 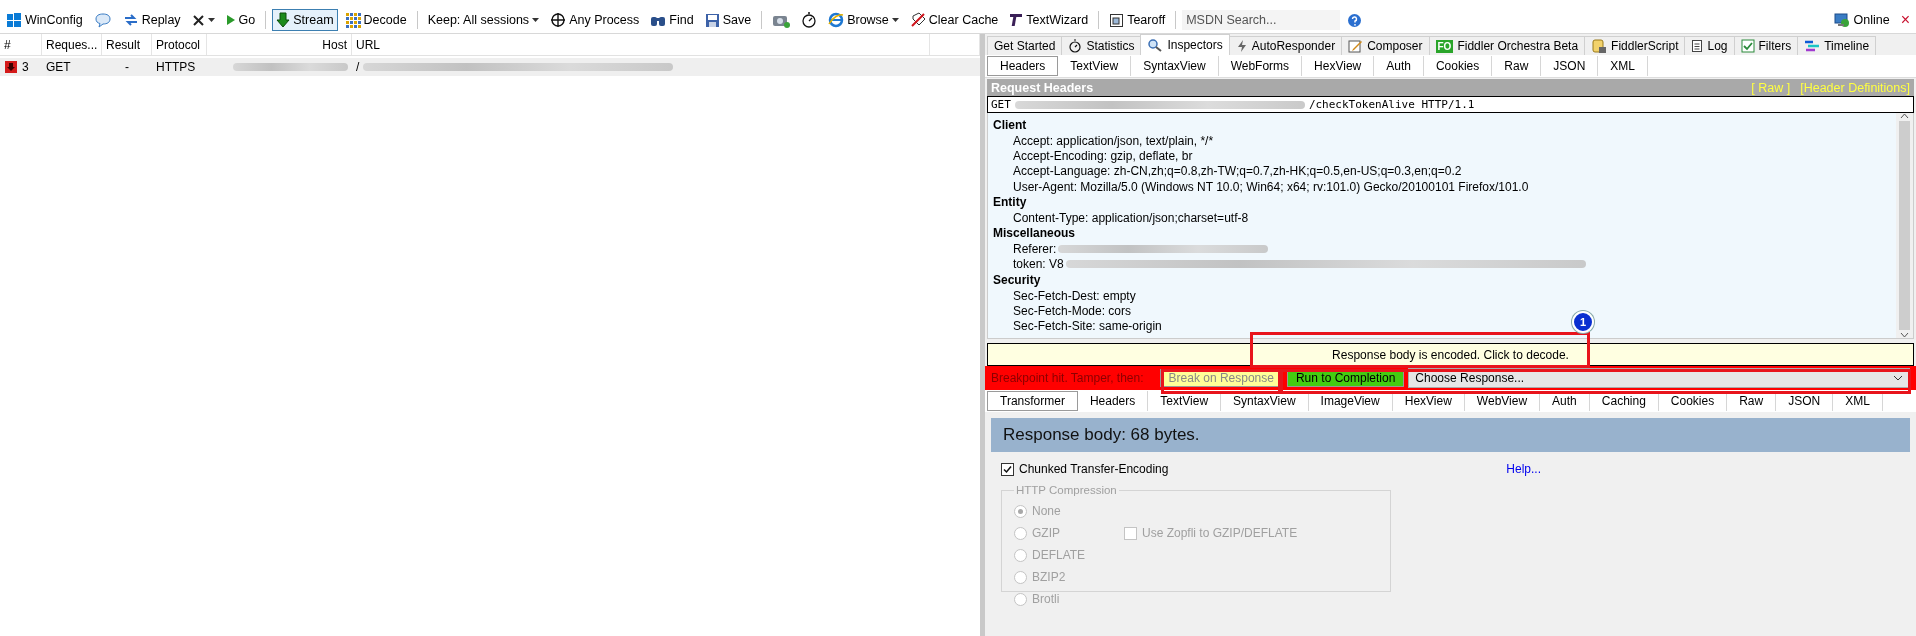 I want to click on toolbar-button: Any Process, so click(x=595, y=20).